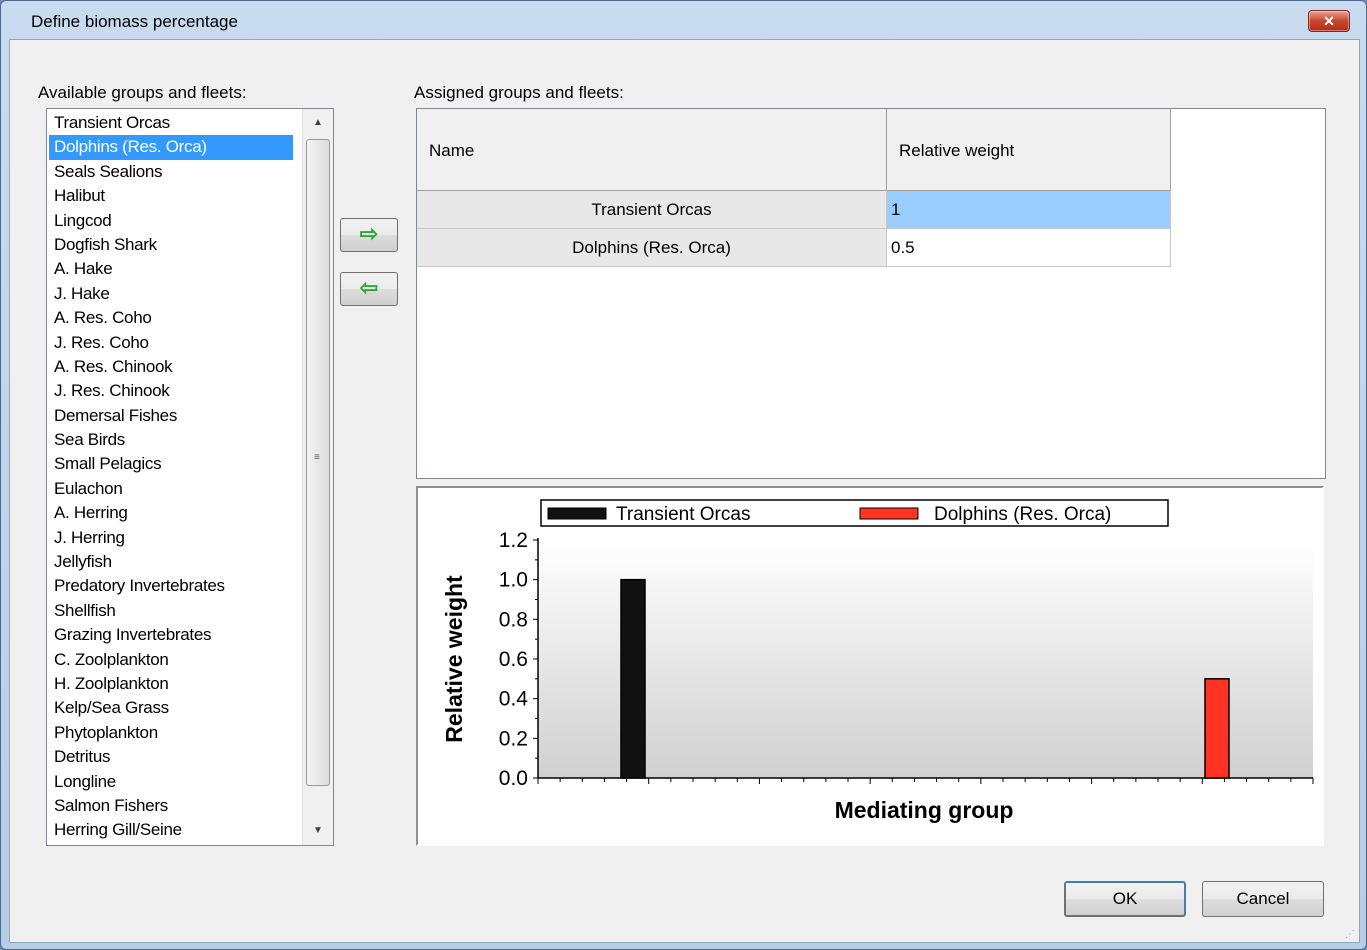  I want to click on list-item: Kelp/Sea Grass, so click(171, 708).